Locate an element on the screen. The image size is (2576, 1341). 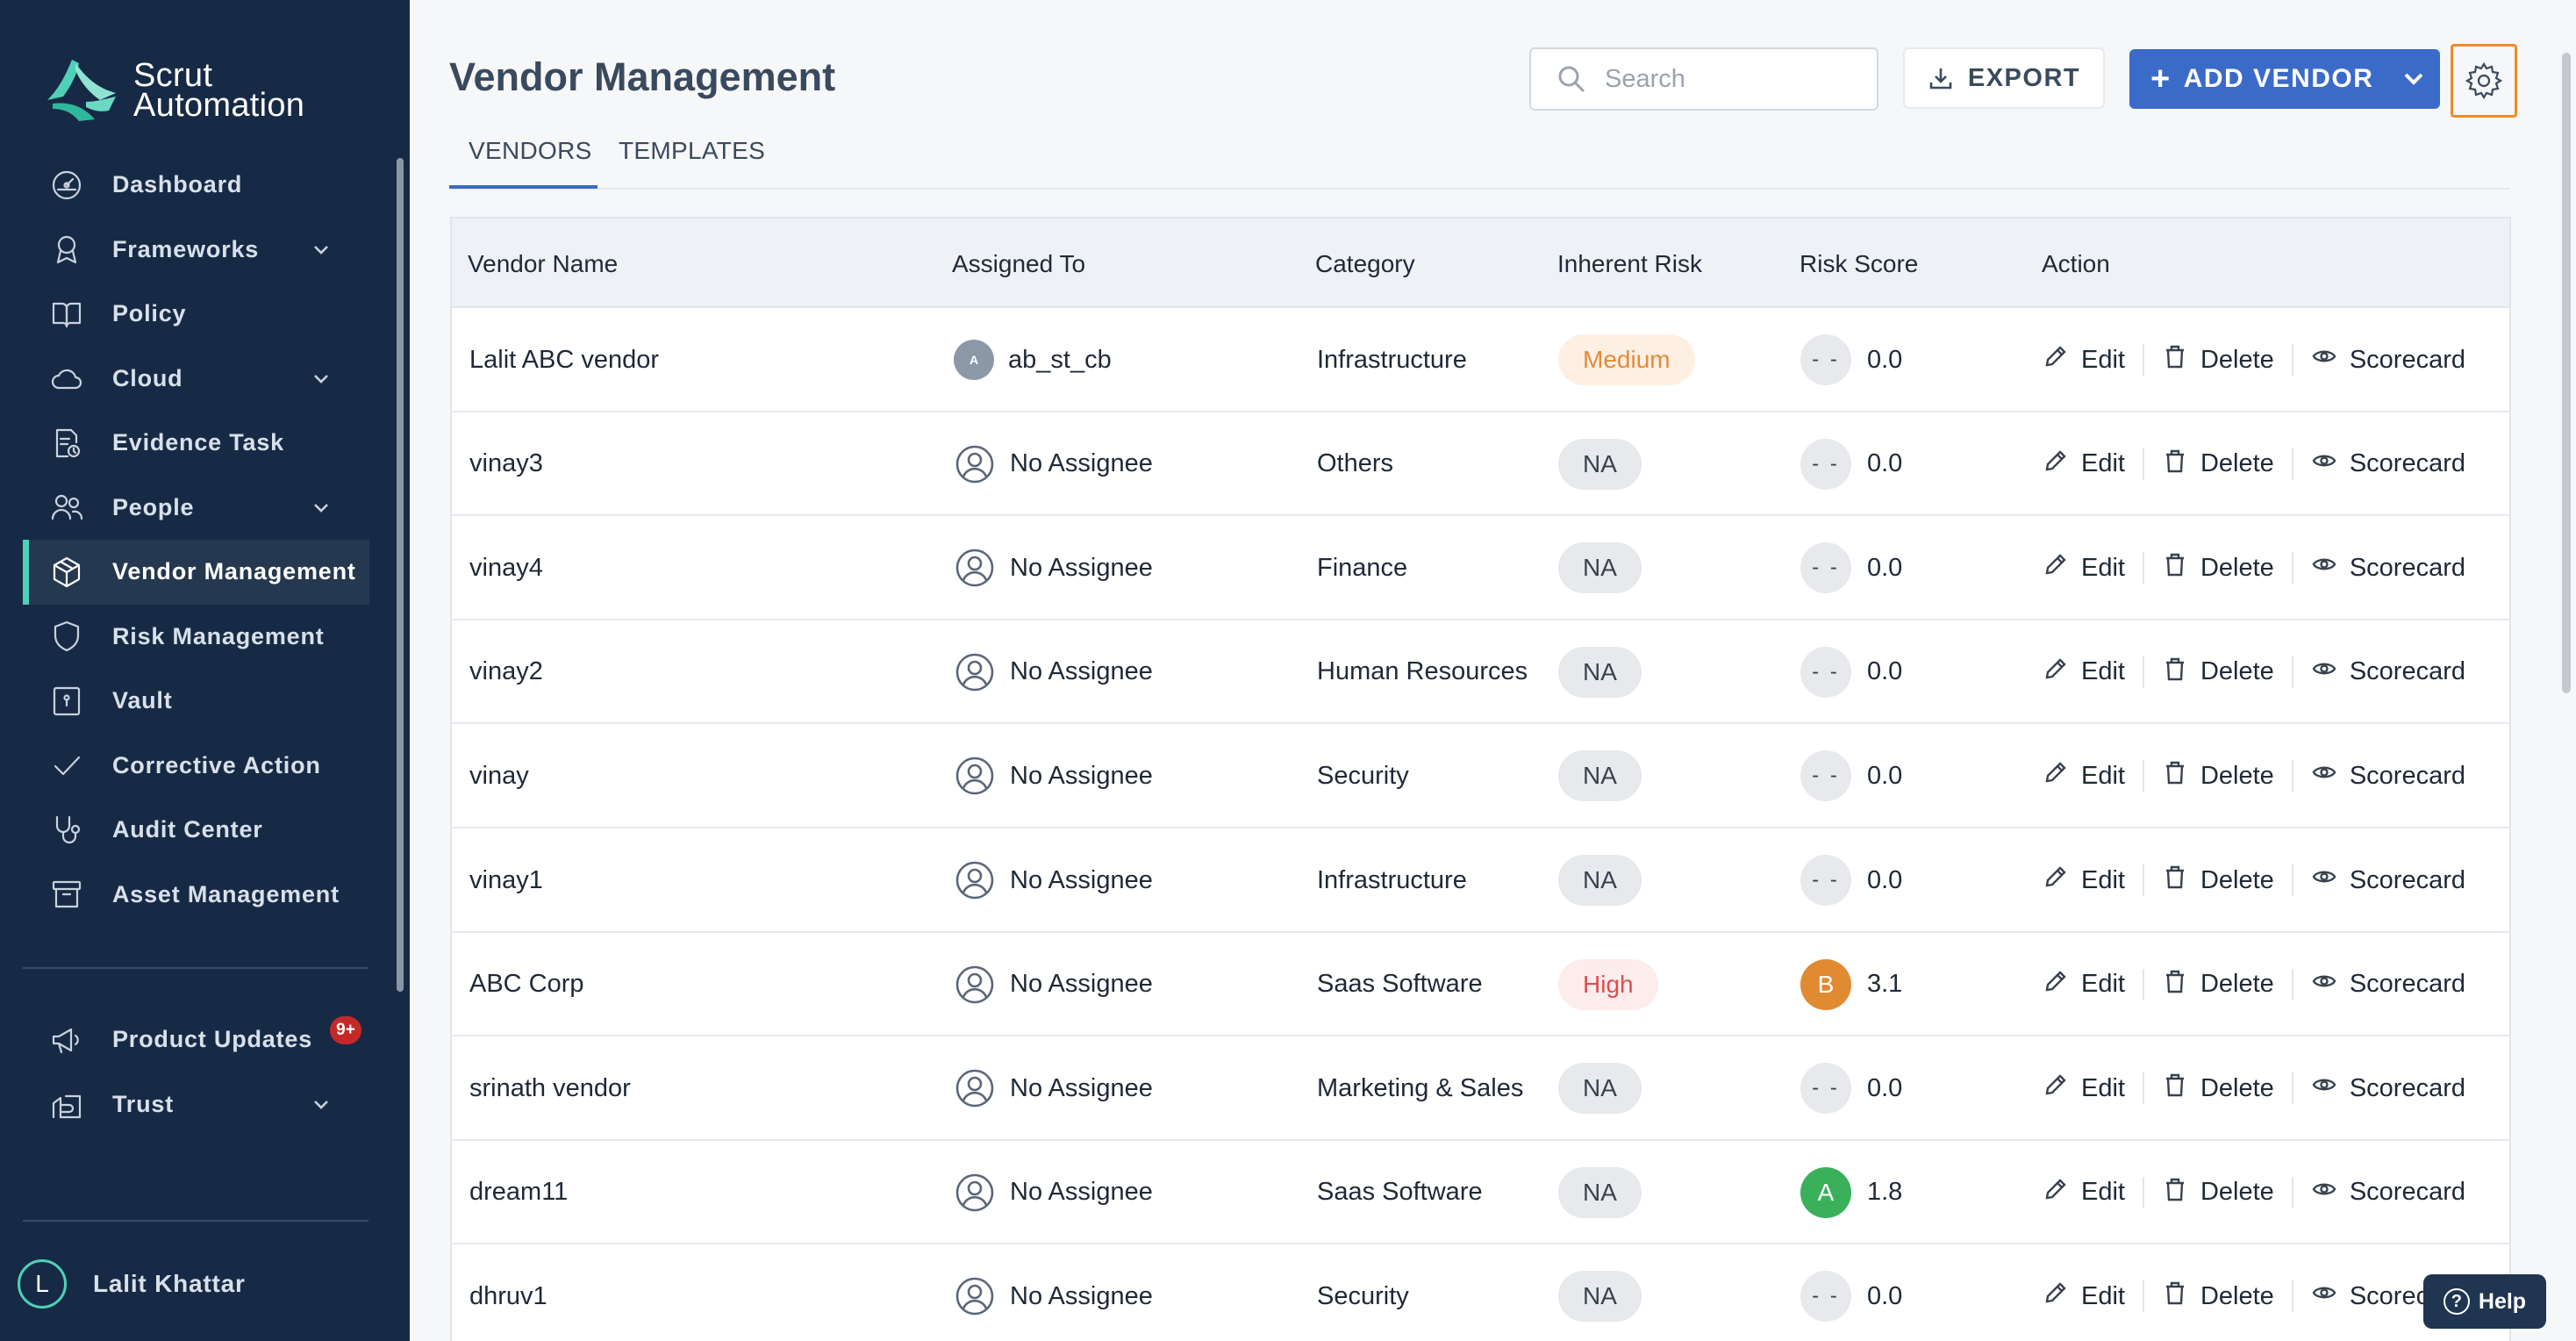
column-category: Category is located at coordinates (1365, 264).